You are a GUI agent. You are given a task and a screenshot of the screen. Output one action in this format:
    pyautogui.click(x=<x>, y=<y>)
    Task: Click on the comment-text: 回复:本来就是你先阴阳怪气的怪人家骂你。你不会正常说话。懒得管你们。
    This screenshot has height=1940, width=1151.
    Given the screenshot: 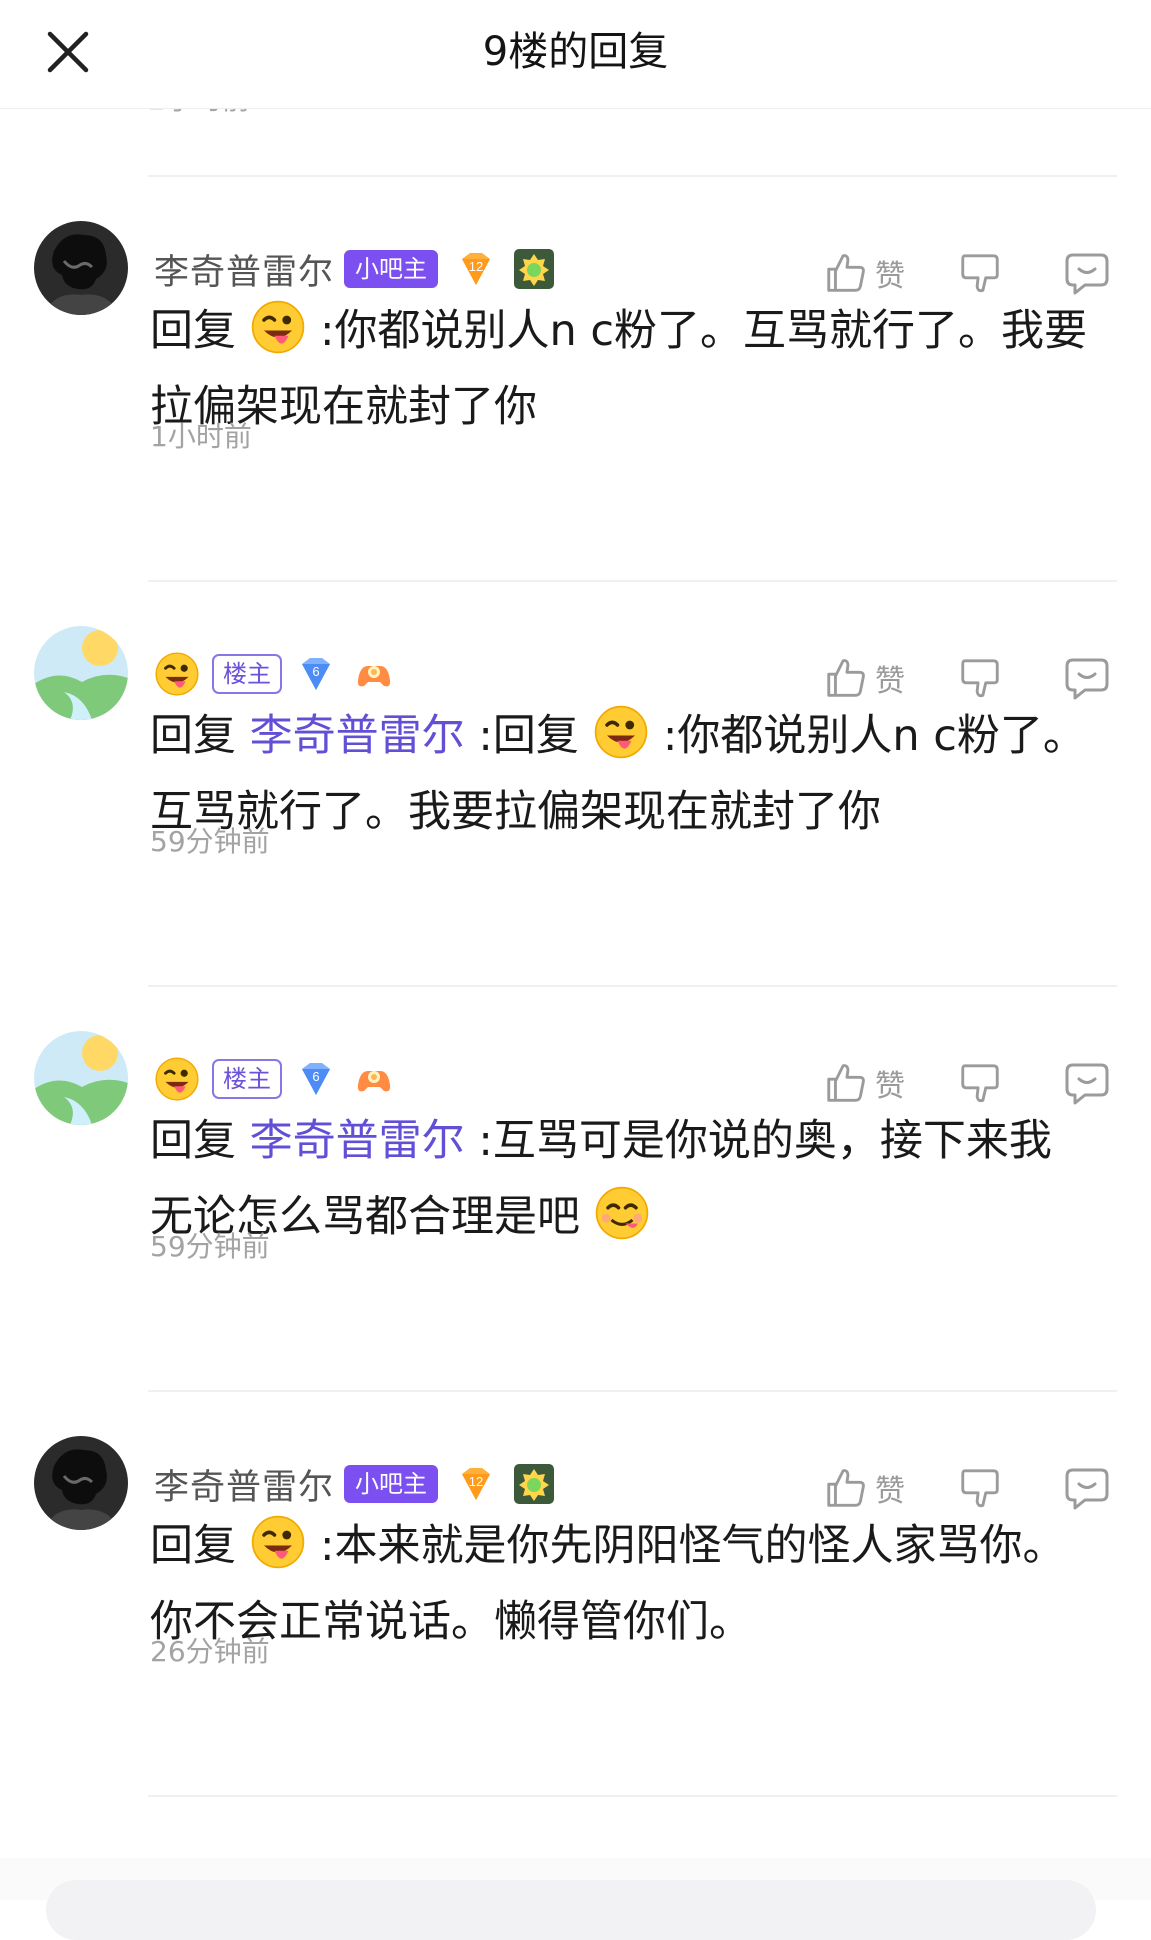 What is the action you would take?
    pyautogui.click(x=620, y=1584)
    